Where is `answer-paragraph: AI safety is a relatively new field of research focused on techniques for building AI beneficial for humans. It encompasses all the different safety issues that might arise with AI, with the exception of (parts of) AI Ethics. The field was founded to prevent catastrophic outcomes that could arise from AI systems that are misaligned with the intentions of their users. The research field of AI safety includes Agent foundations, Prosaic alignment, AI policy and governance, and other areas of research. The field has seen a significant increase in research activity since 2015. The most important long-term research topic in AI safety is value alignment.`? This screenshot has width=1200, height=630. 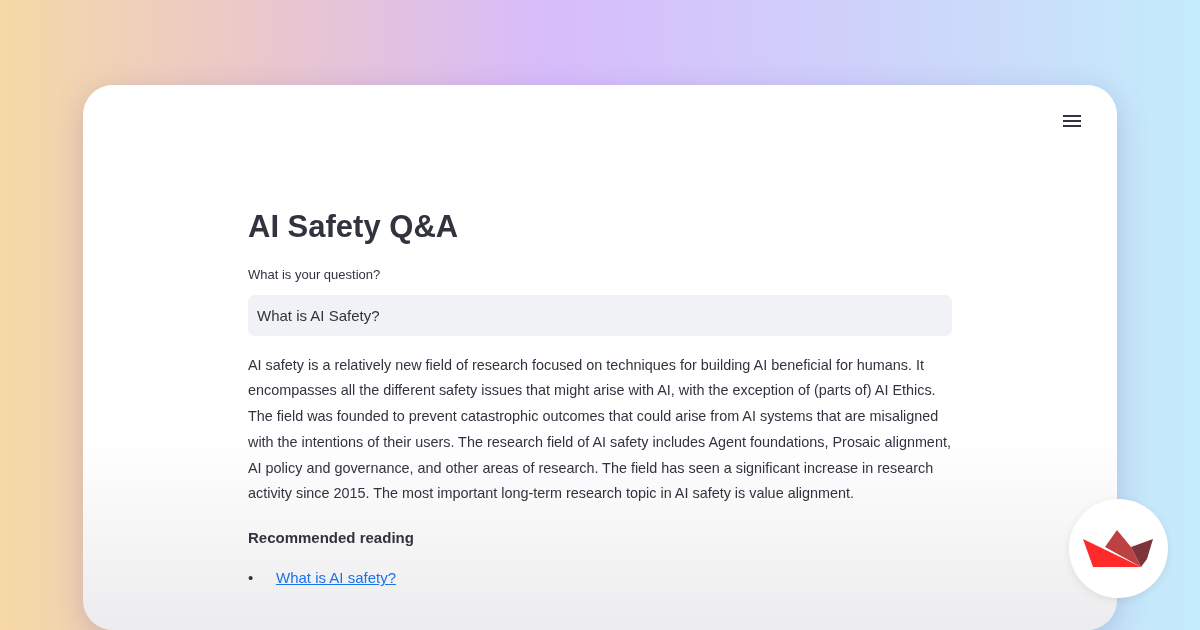 answer-paragraph: AI safety is a relatively new field of research focused on techniques for building AI beneficial for humans. It encompasses all the different safety issues that might arise with AI, with the exception of (parts of) AI Ethics. The field was founded to prevent catastrophic outcomes that could arise from AI systems that are misaligned with the intentions of their users. The research field of AI safety includes Agent foundations, Prosaic alignment, AI policy and governance, and other areas of research. The field has seen a significant increase in research activity since 2015. The most important long-term research topic in AI safety is value alignment. is located at coordinates (600, 429).